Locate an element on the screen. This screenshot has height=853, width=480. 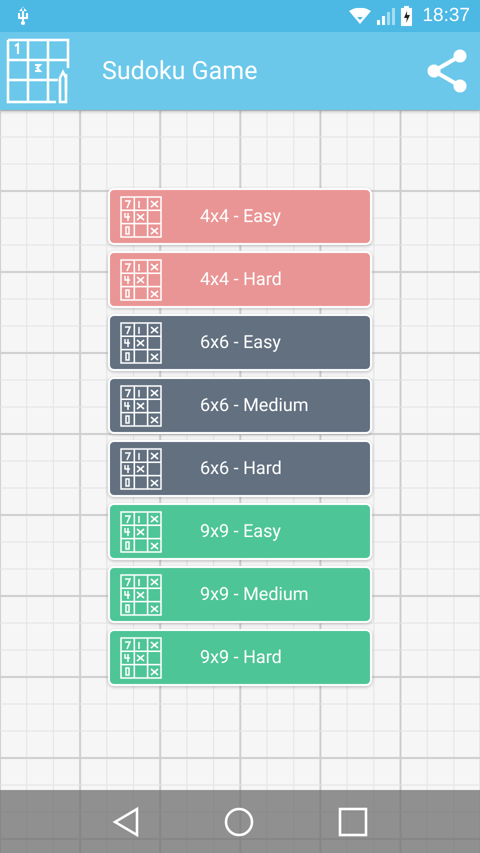
recents-icon is located at coordinates (353, 821).